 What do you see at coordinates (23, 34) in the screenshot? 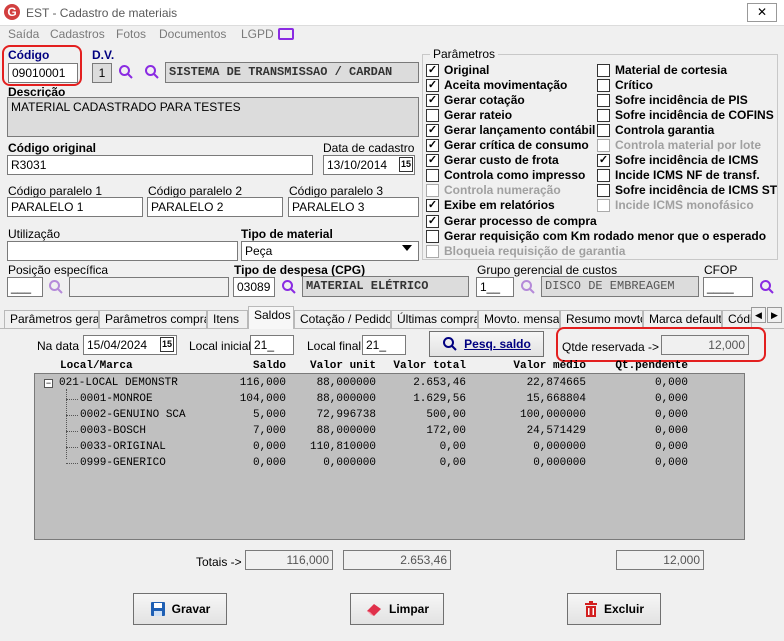
I see `menu-saida: Saída` at bounding box center [23, 34].